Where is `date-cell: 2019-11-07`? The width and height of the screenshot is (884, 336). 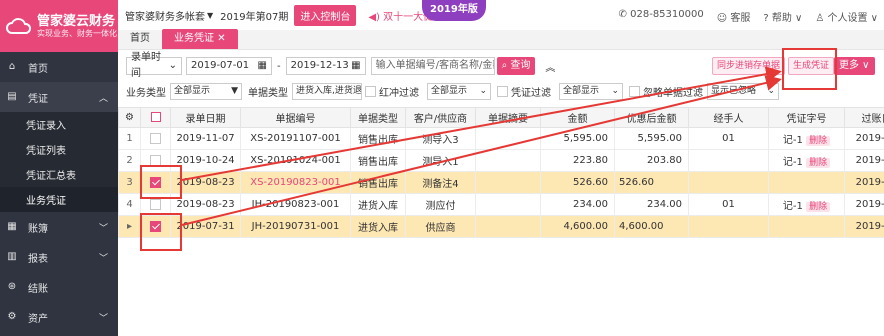 date-cell: 2019-11-07 is located at coordinates (205, 138).